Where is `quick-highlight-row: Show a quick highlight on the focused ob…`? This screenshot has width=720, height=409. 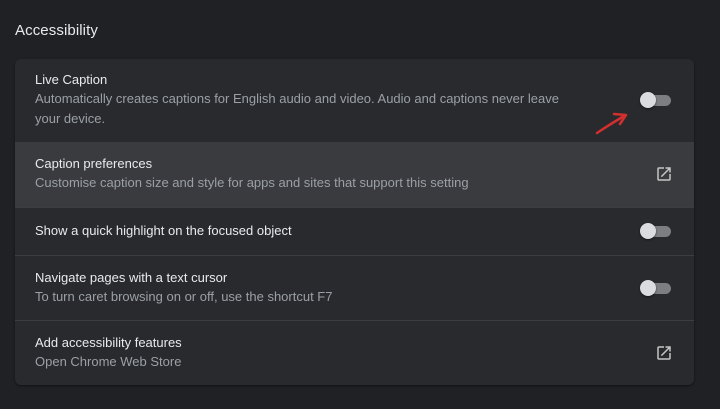 quick-highlight-row: Show a quick highlight on the focused ob… is located at coordinates (354, 231).